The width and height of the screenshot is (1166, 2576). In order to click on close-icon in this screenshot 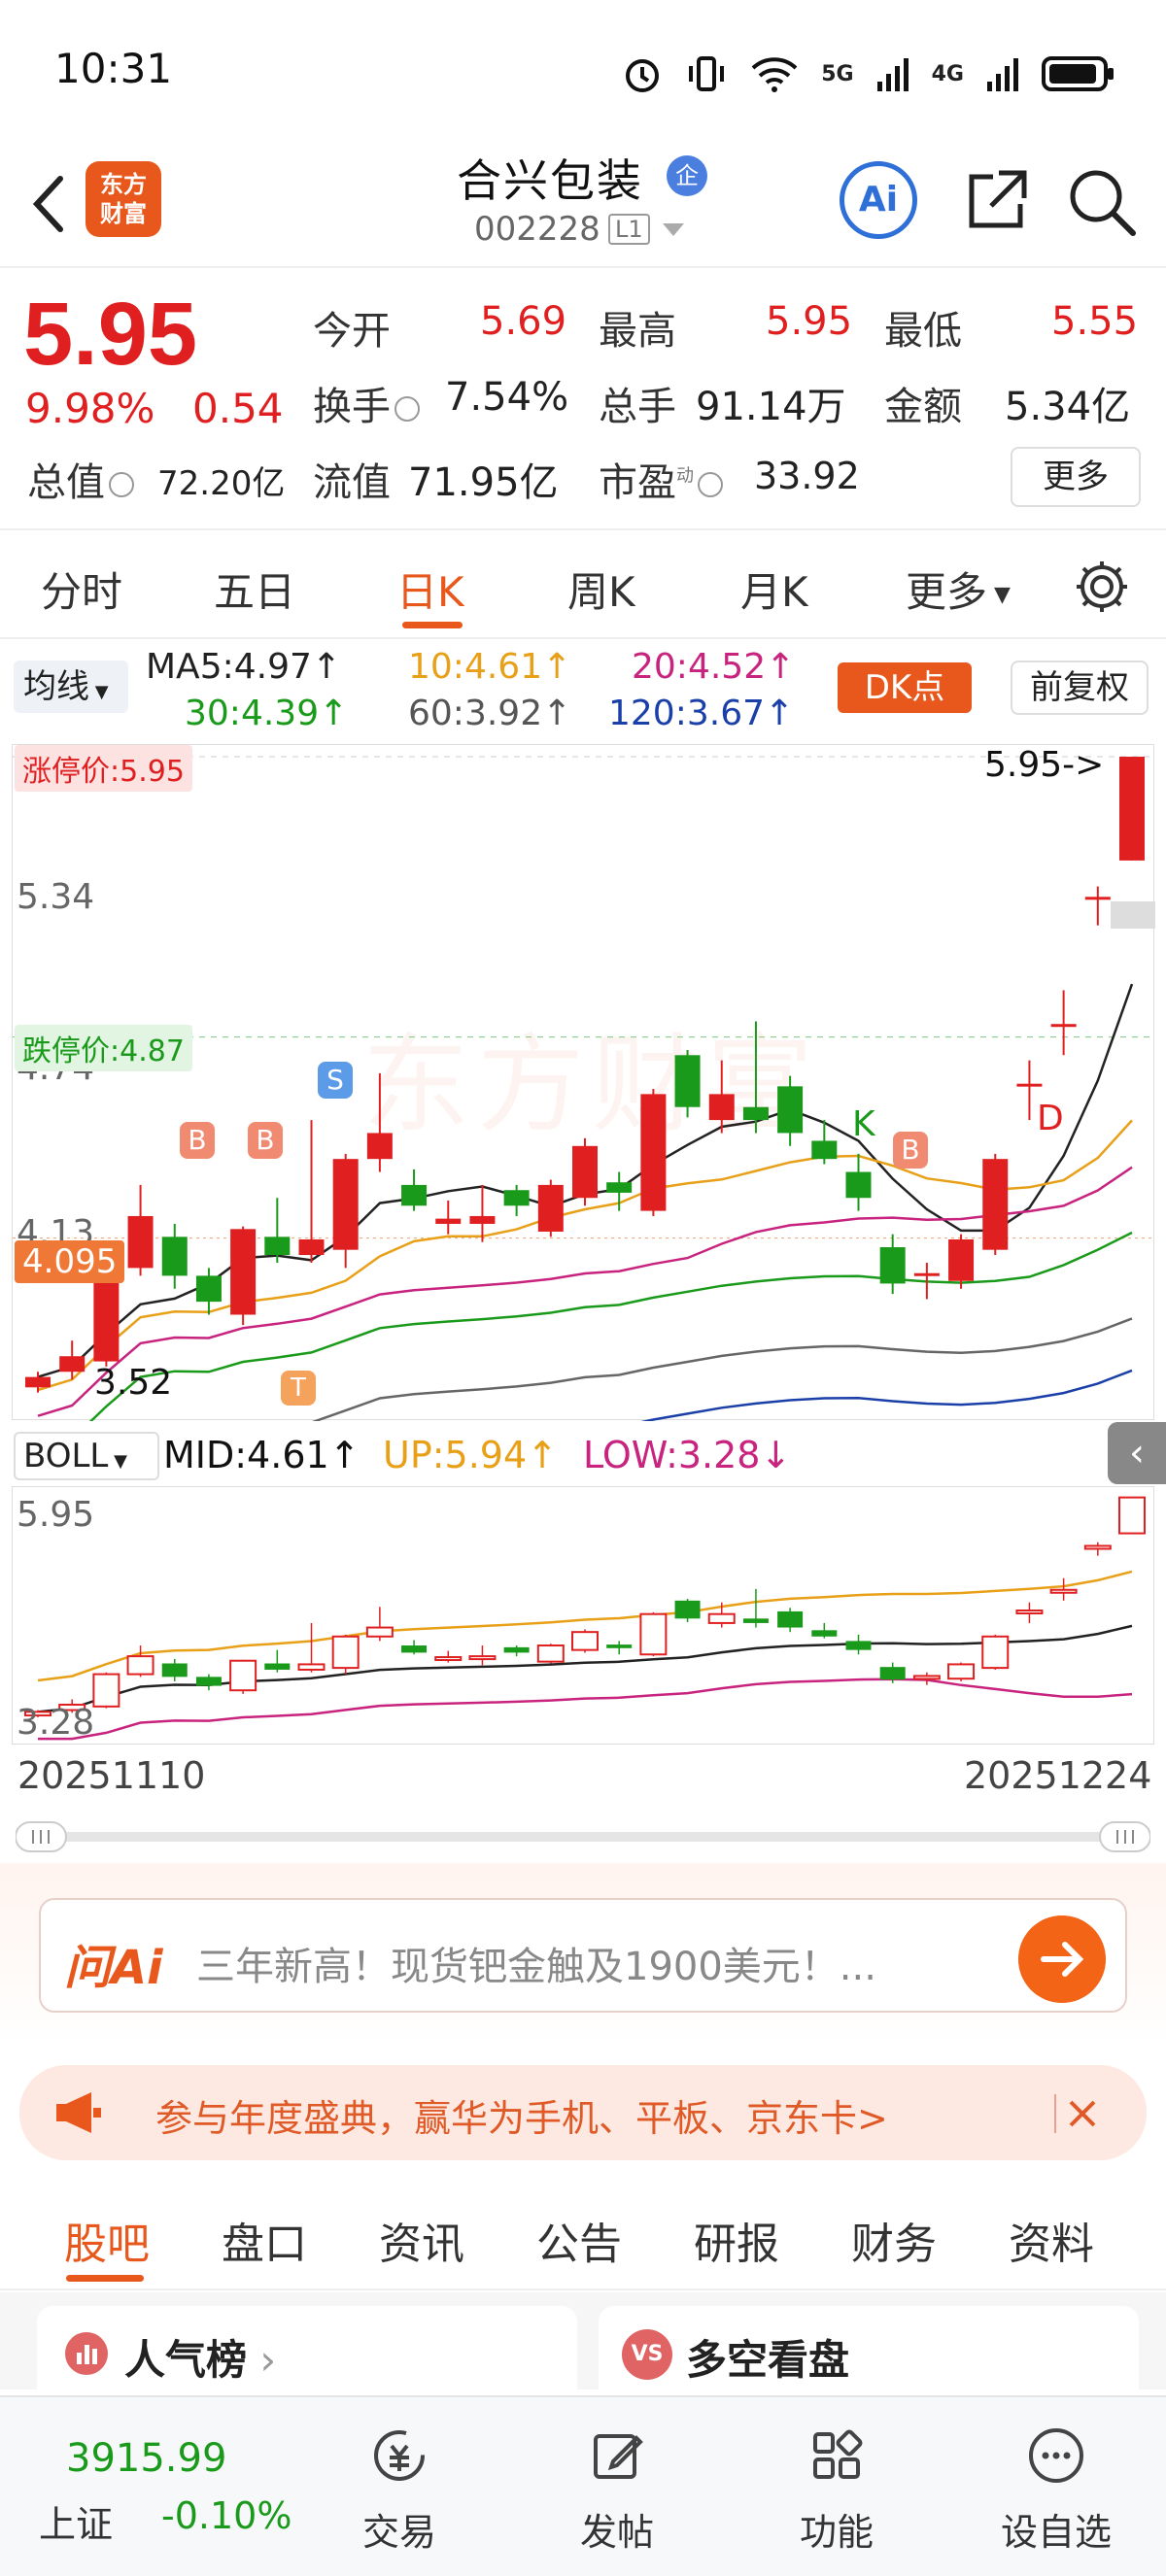, I will do `click(1080, 2113)`.